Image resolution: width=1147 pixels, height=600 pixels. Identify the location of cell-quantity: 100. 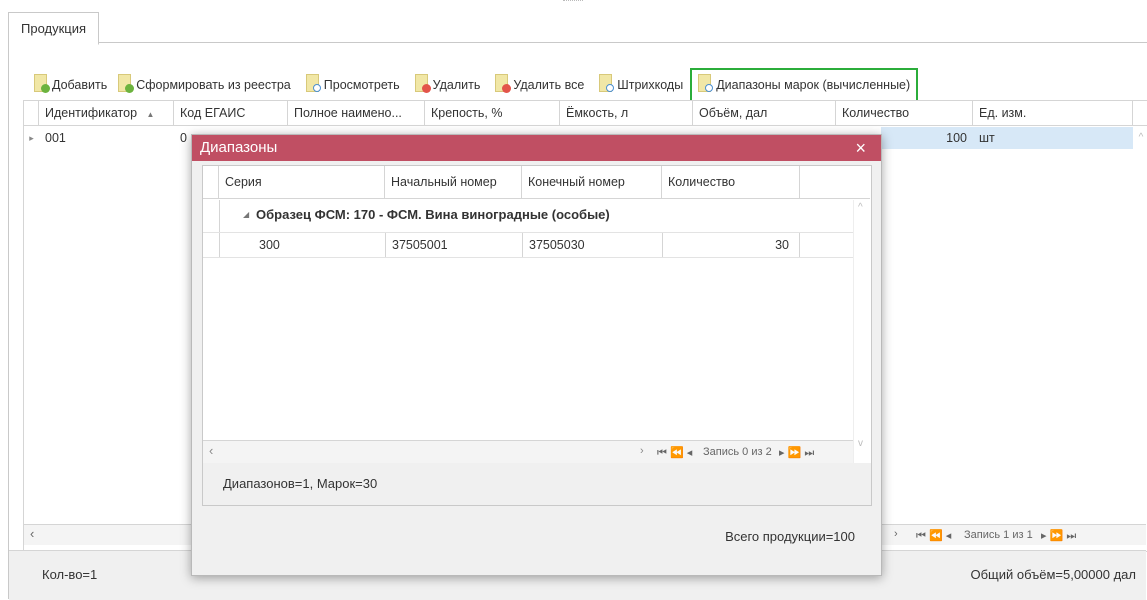
(924, 138).